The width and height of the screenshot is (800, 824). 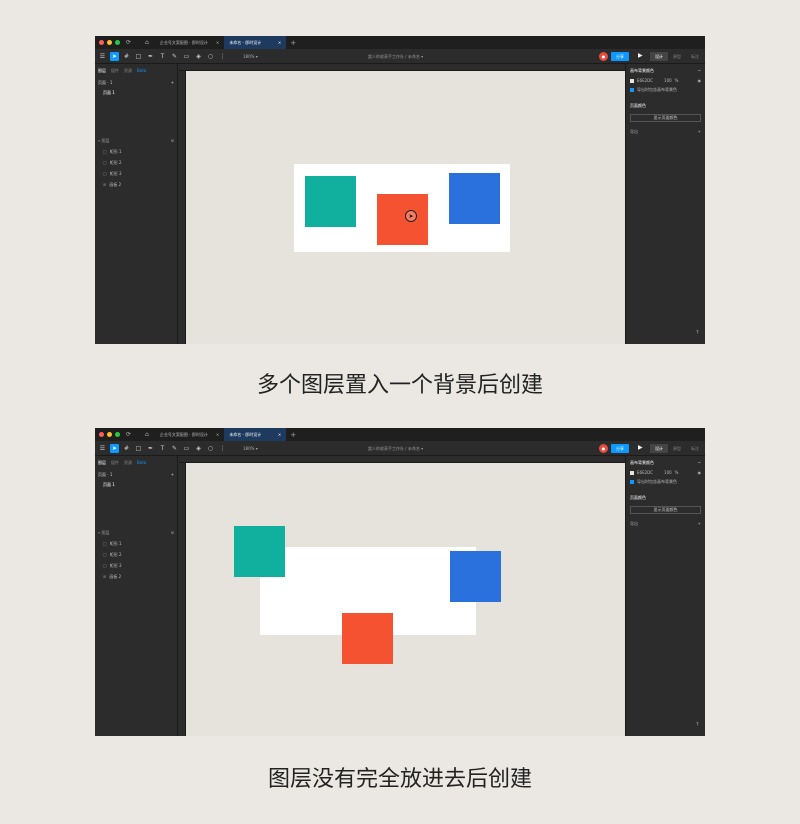 I want to click on frame-tool-icon: #, so click(x=126, y=448).